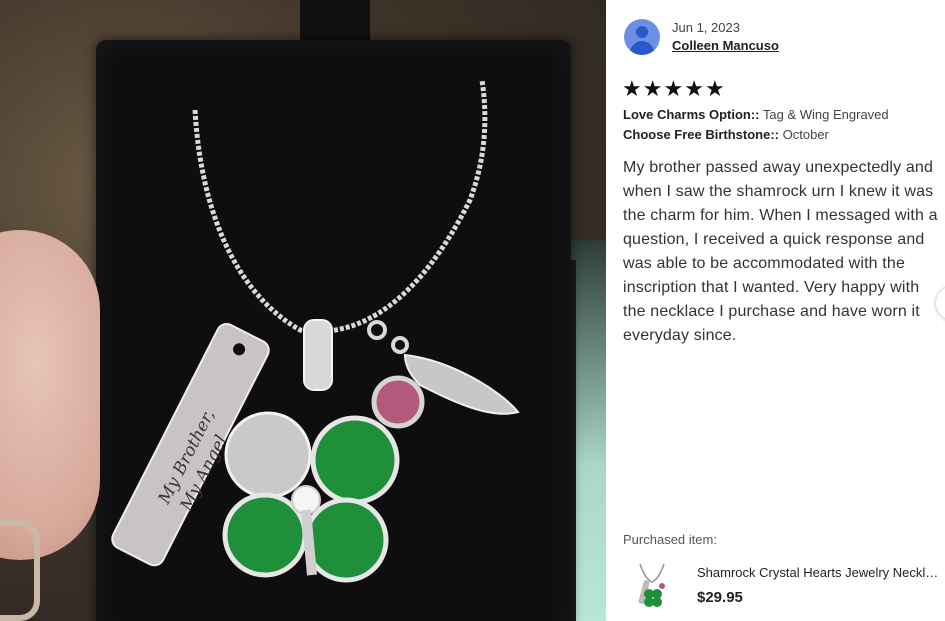 The image size is (945, 621). I want to click on option-birthstone: Choose Free Birthstone:: October, so click(726, 134).